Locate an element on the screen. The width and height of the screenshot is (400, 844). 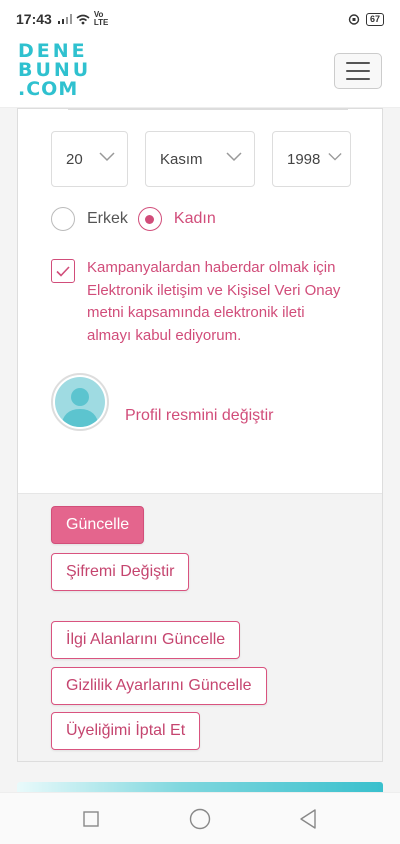
network-type: Vo LTE is located at coordinates (101, 18).